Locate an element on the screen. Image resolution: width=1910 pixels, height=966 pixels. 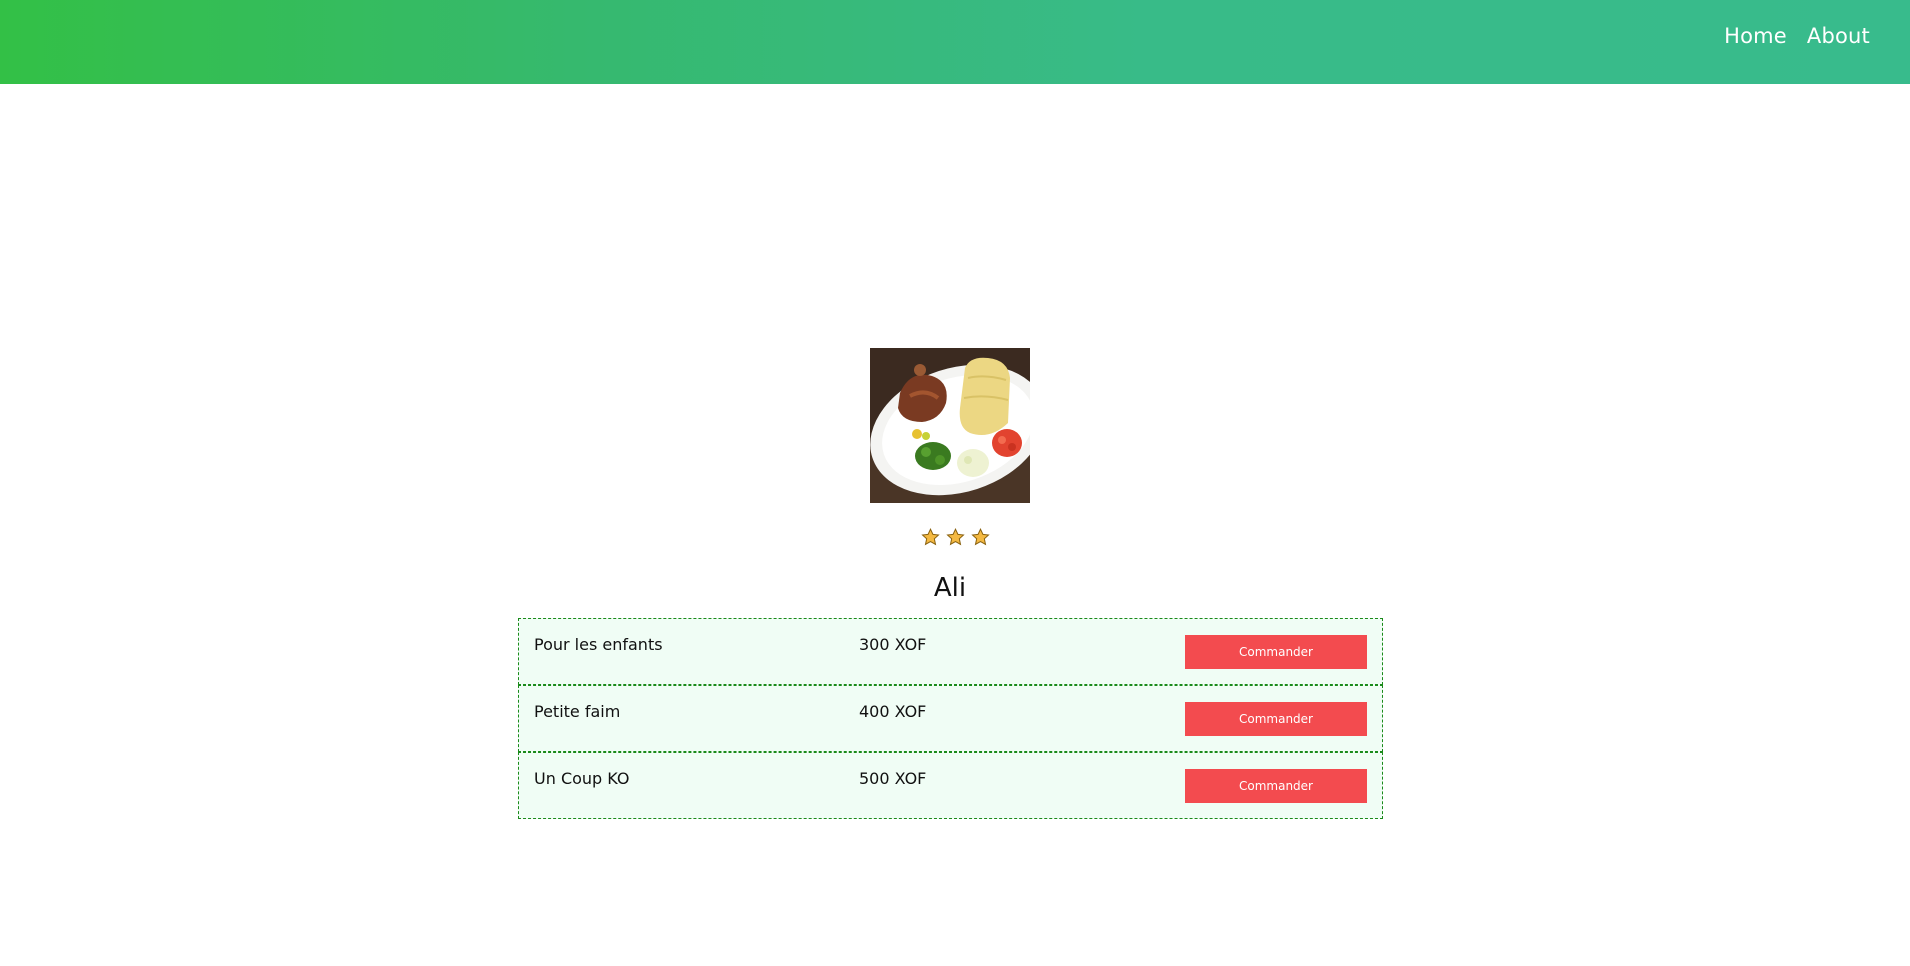
menu-item-price: 400 XOF is located at coordinates (893, 711).